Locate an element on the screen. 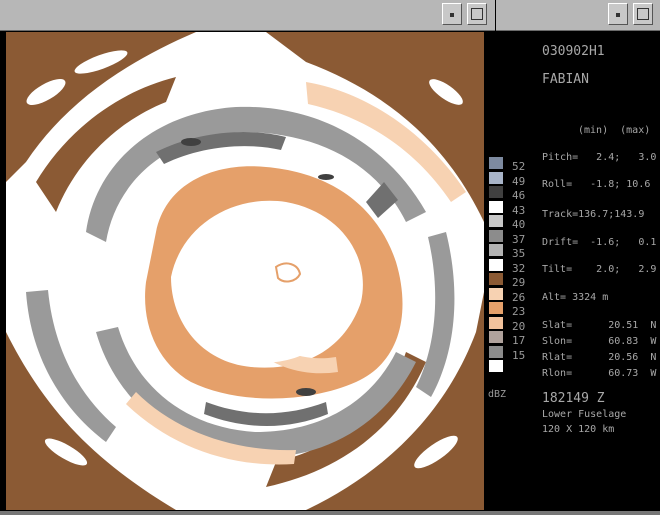 The image size is (660, 515). legend-label: 35 is located at coordinates (519, 253).